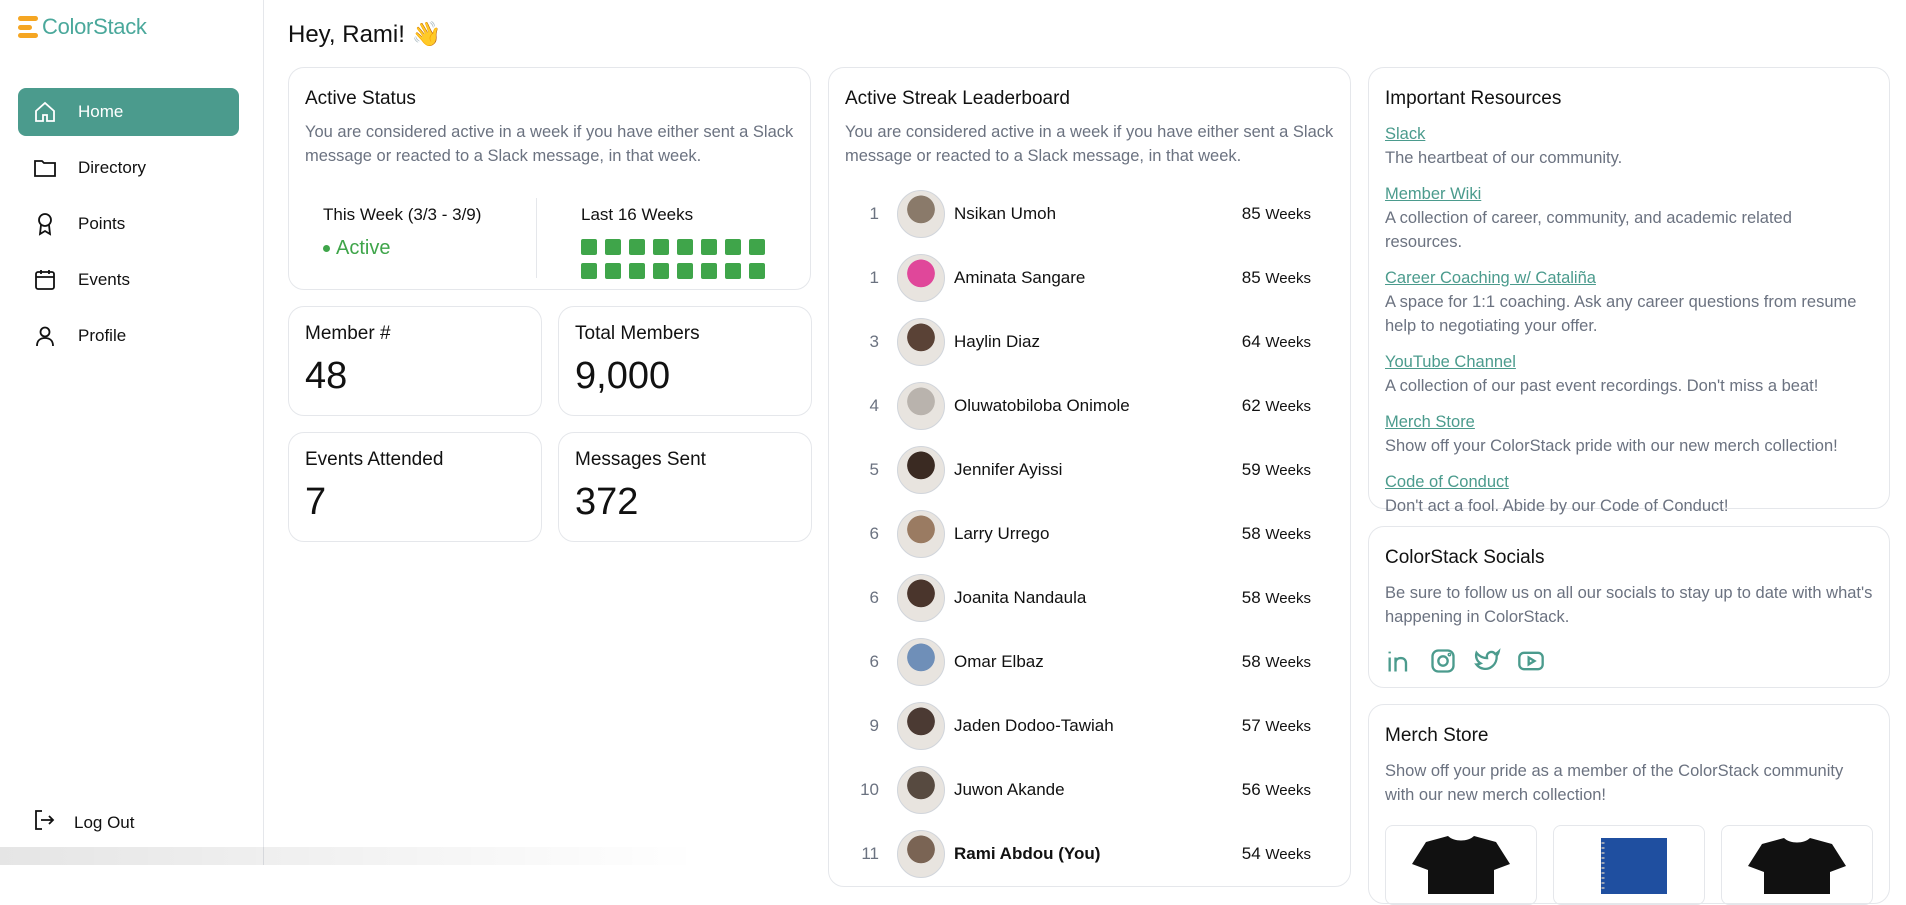 This screenshot has width=1906, height=905. What do you see at coordinates (1629, 158) in the screenshot?
I see `resource-description: The heartbeat of our community.` at bounding box center [1629, 158].